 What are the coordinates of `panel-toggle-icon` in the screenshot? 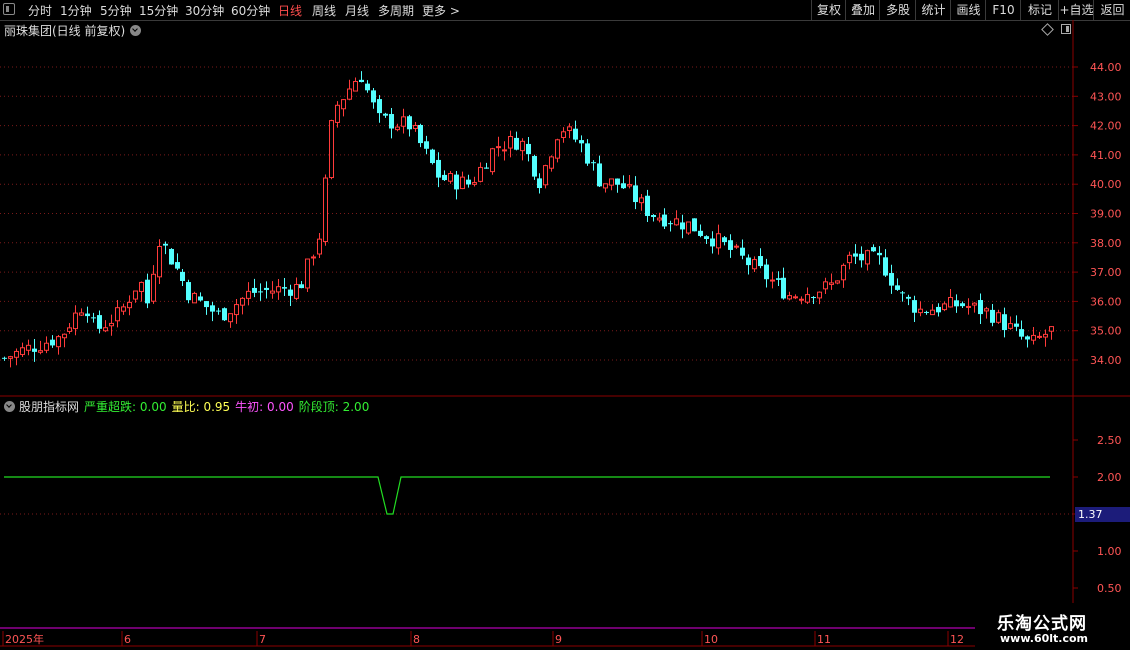 It's located at (1066, 29).